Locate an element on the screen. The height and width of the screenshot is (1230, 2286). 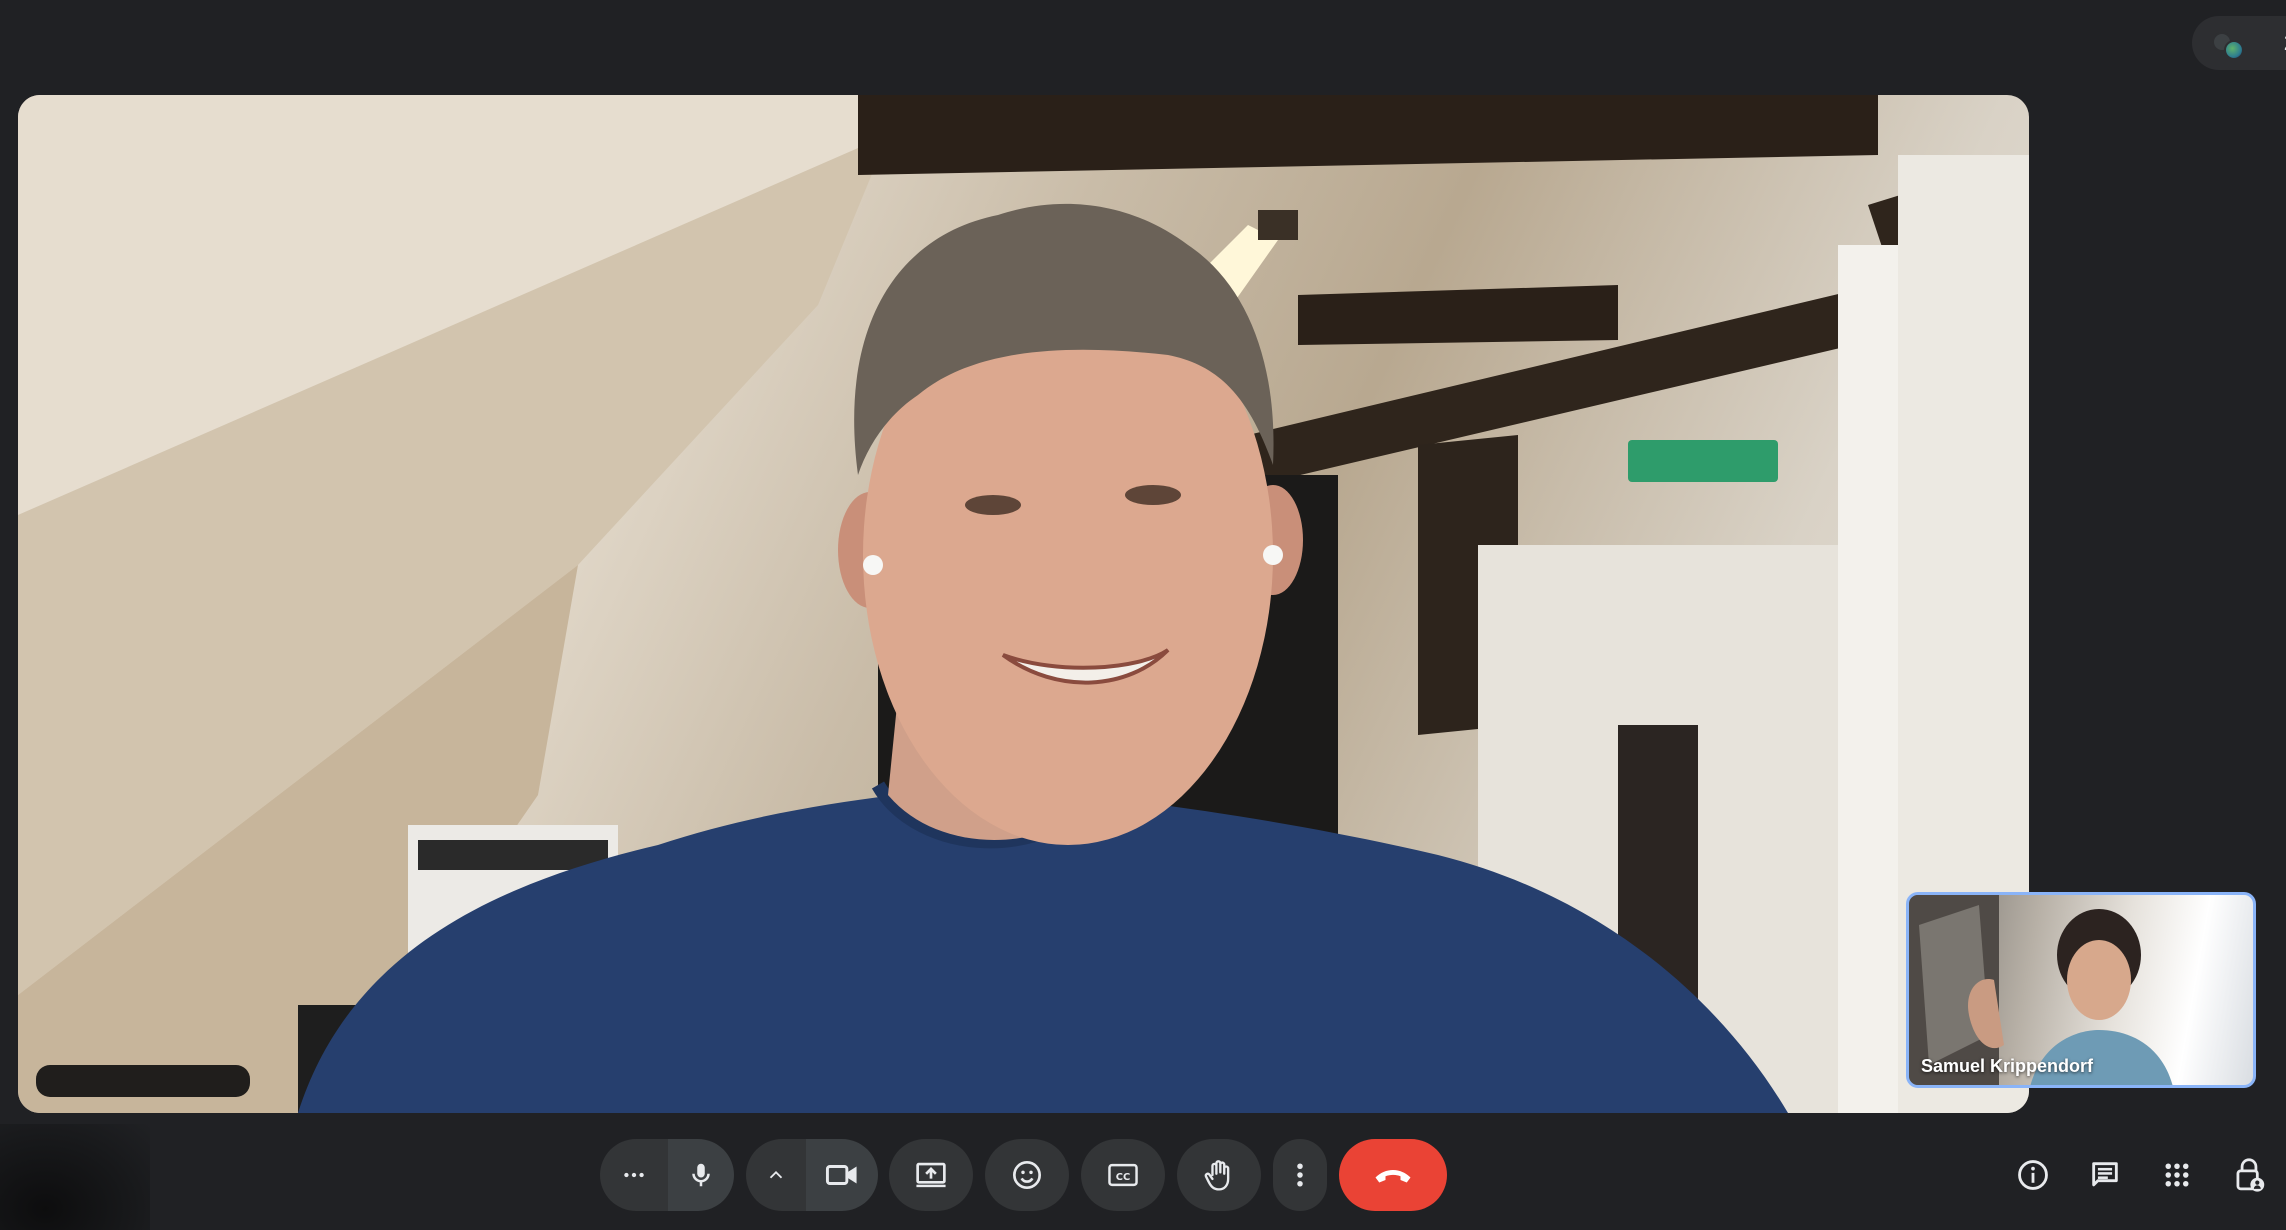
call-end-icon is located at coordinates (1393, 1176).